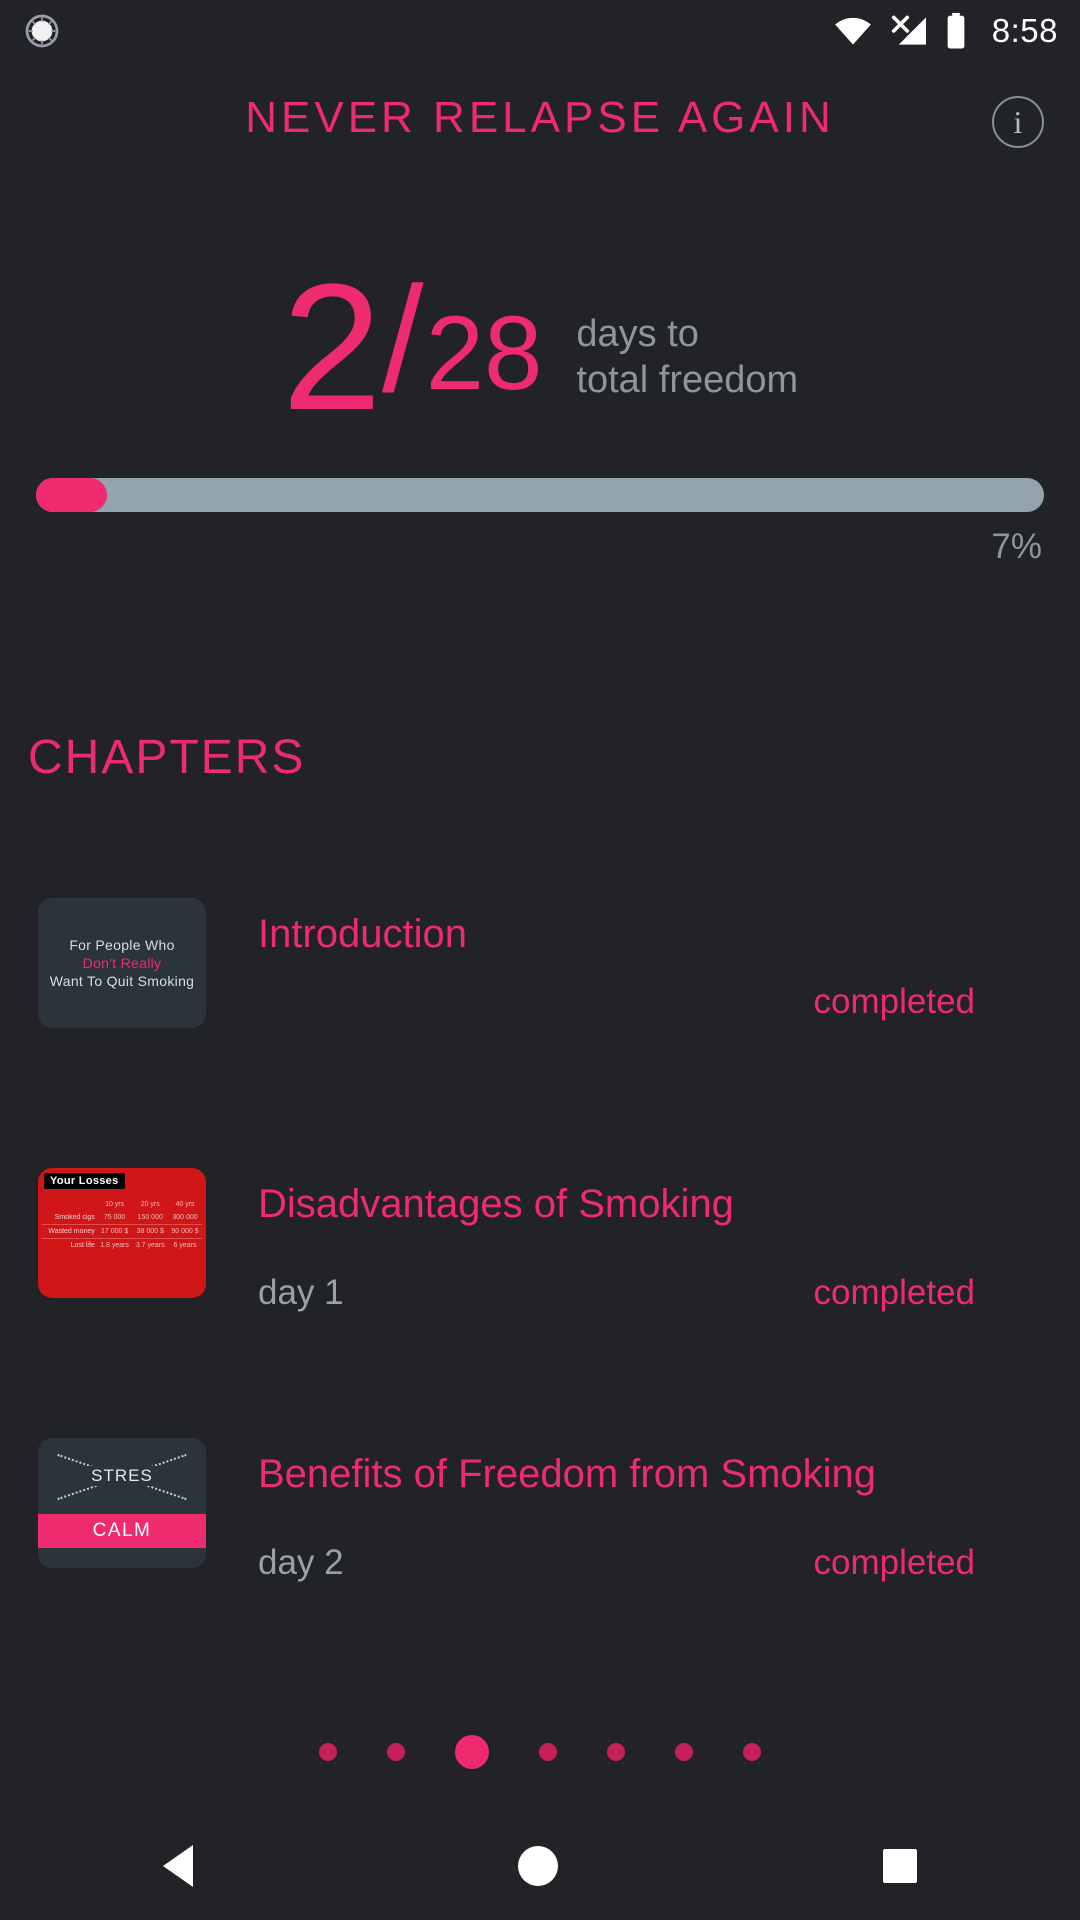  What do you see at coordinates (150, 1245) in the screenshot?
I see `cell-2-1: 3.7 years` at bounding box center [150, 1245].